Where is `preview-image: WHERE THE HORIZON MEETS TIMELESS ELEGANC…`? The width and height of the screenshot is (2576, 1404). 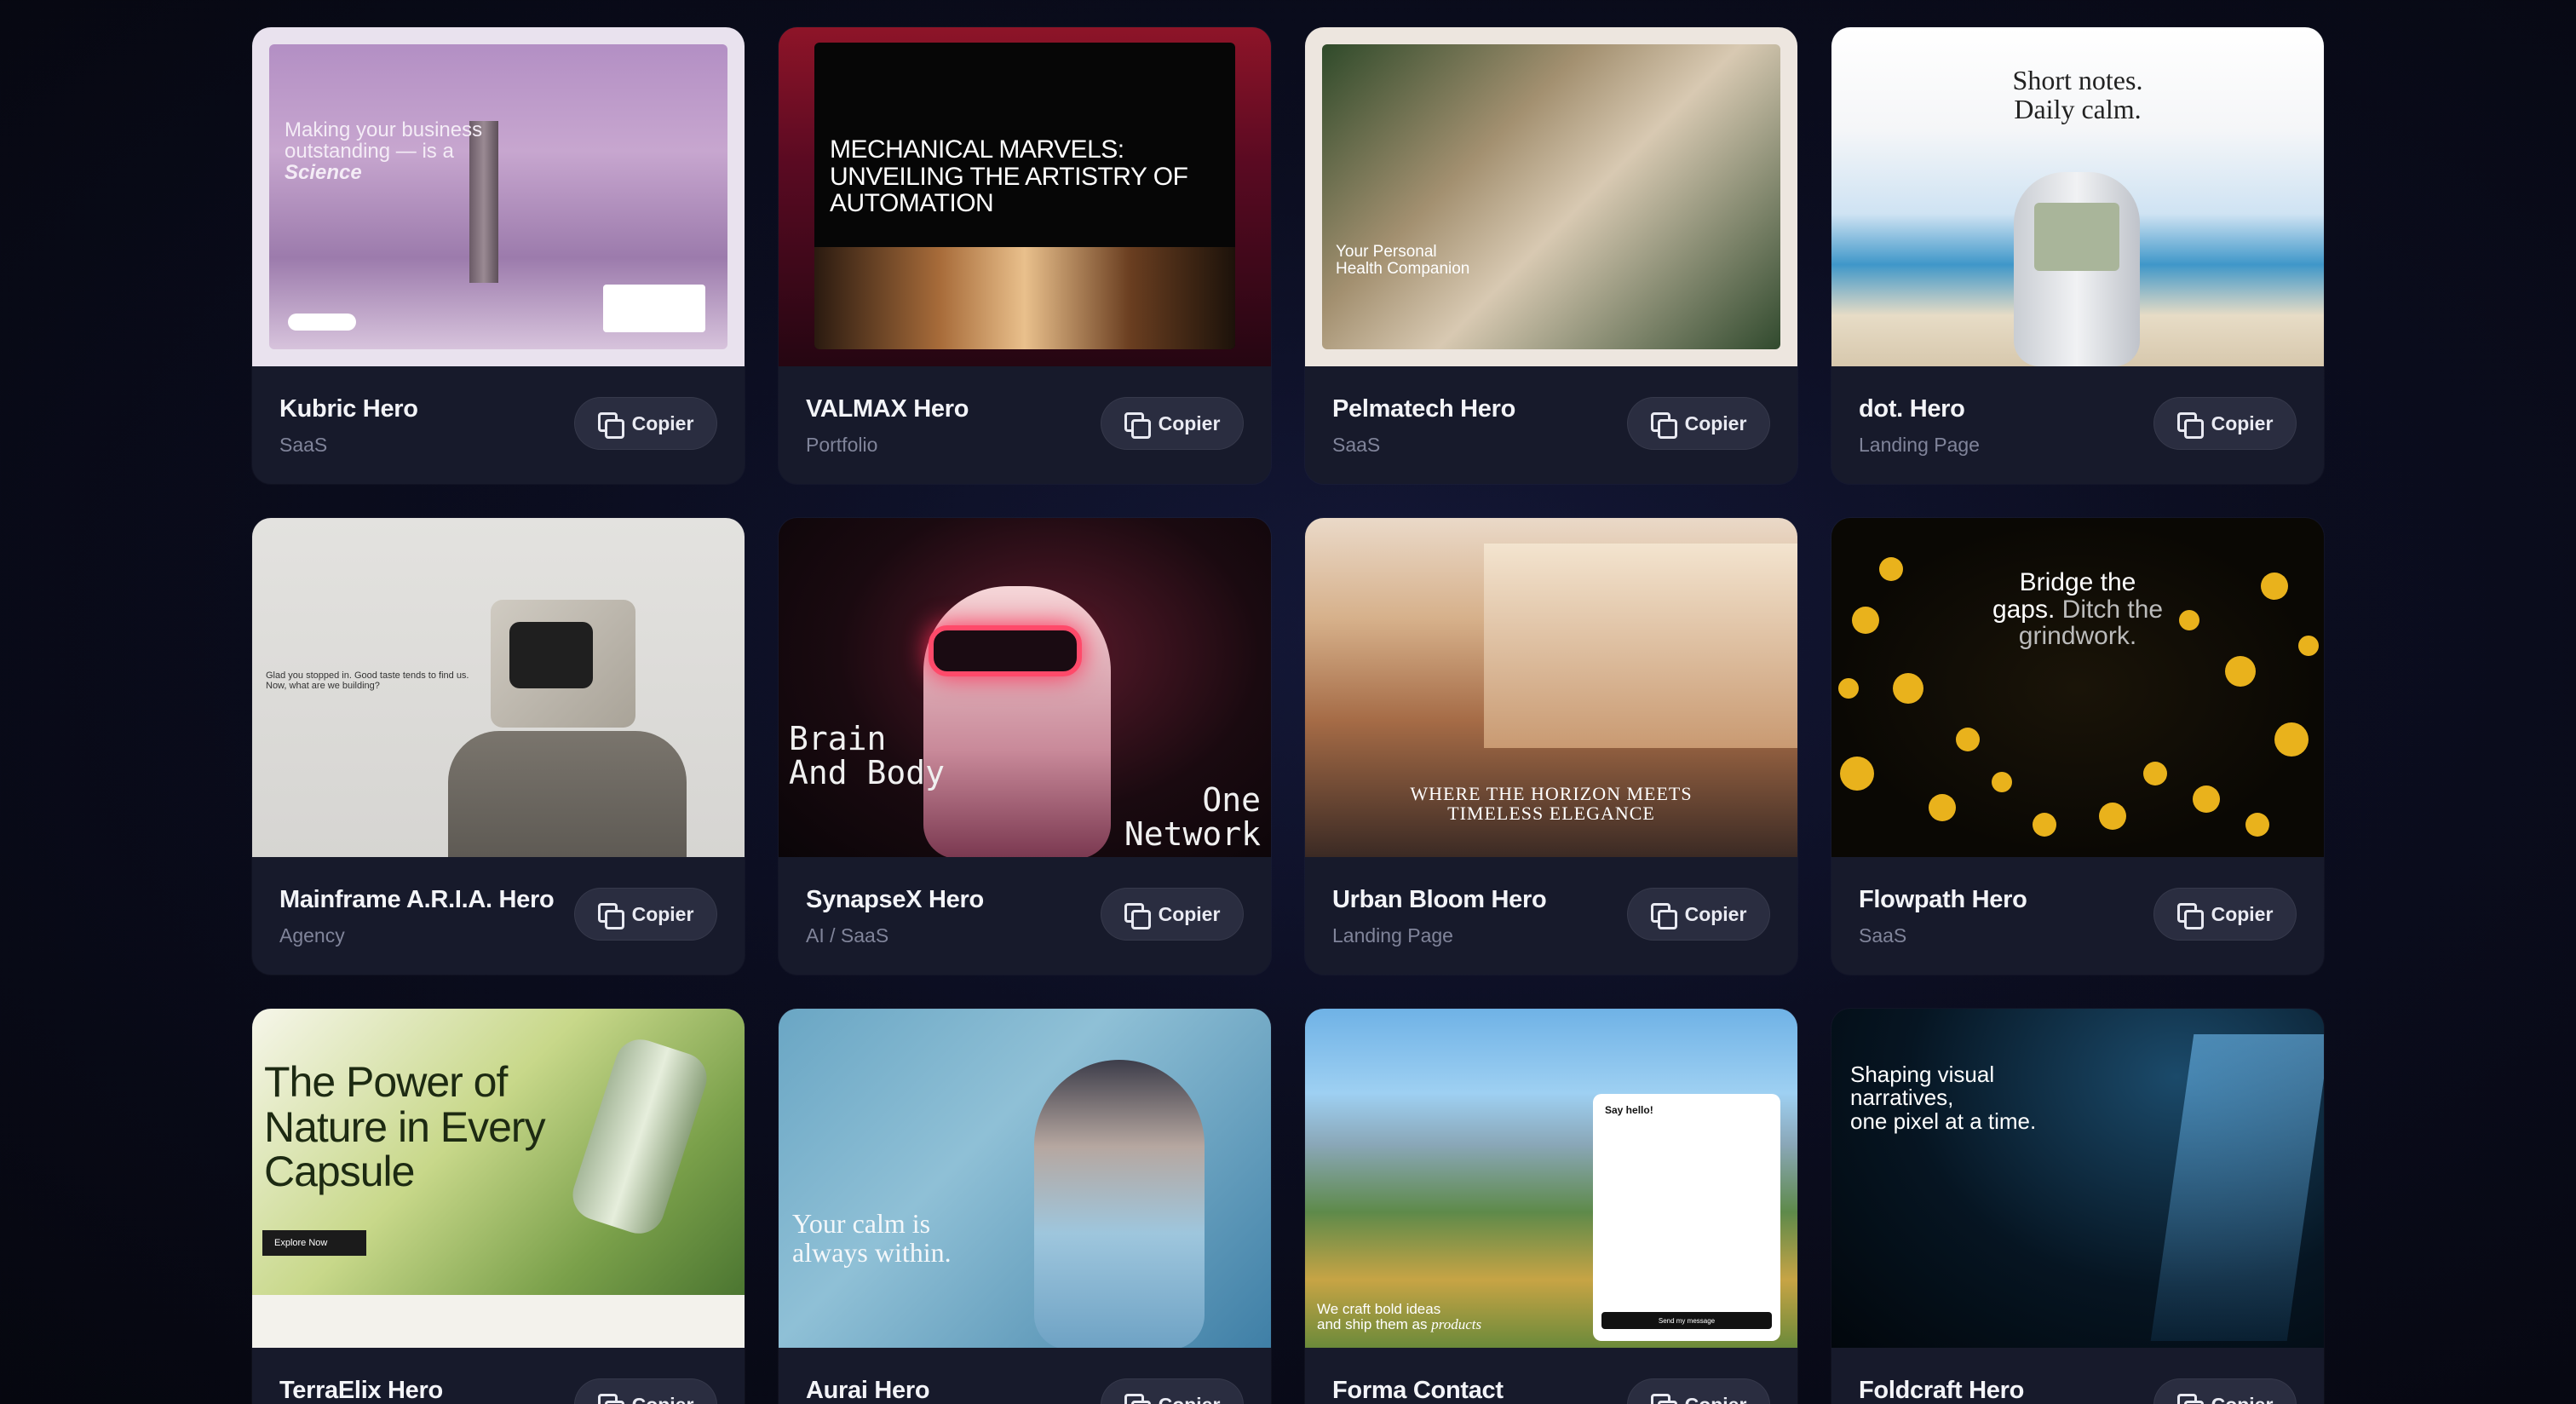
preview-image: WHERE THE HORIZON MEETS TIMELESS ELEGANC… is located at coordinates (1551, 687).